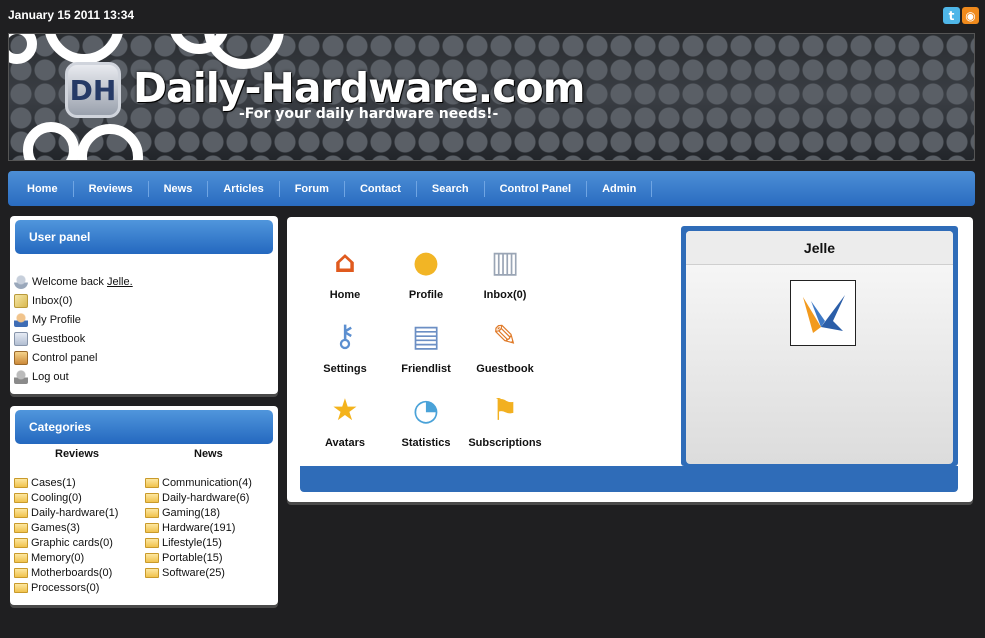  Describe the element at coordinates (505, 421) in the screenshot. I see `tile-subscriptions: ⚑ Subscriptions` at that location.